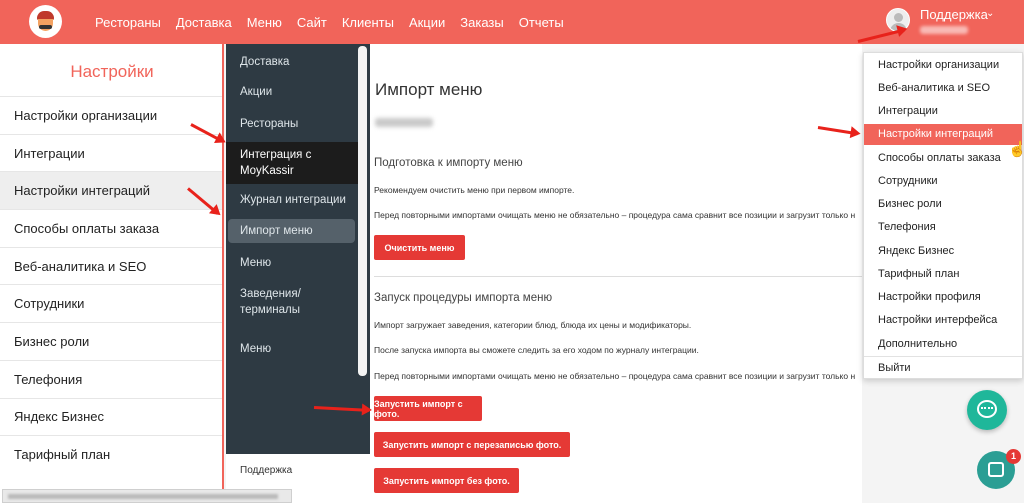 Image resolution: width=1024 pixels, height=503 pixels. I want to click on import-no-photo-button: Запустить импорт без фото., so click(446, 480).